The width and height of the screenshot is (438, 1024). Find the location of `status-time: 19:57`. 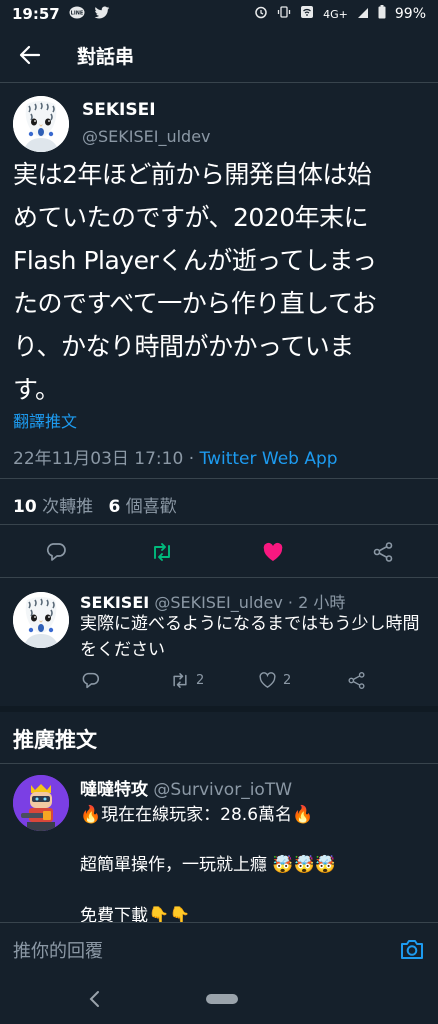

status-time: 19:57 is located at coordinates (36, 14).